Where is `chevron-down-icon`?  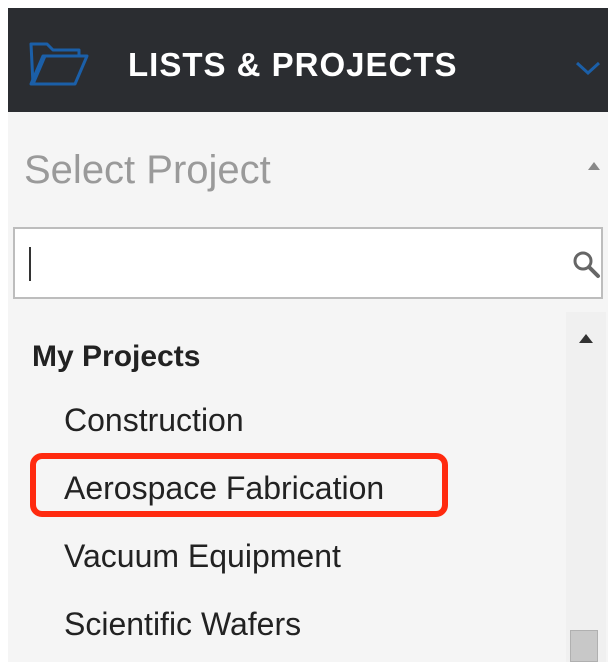
chevron-down-icon is located at coordinates (588, 68).